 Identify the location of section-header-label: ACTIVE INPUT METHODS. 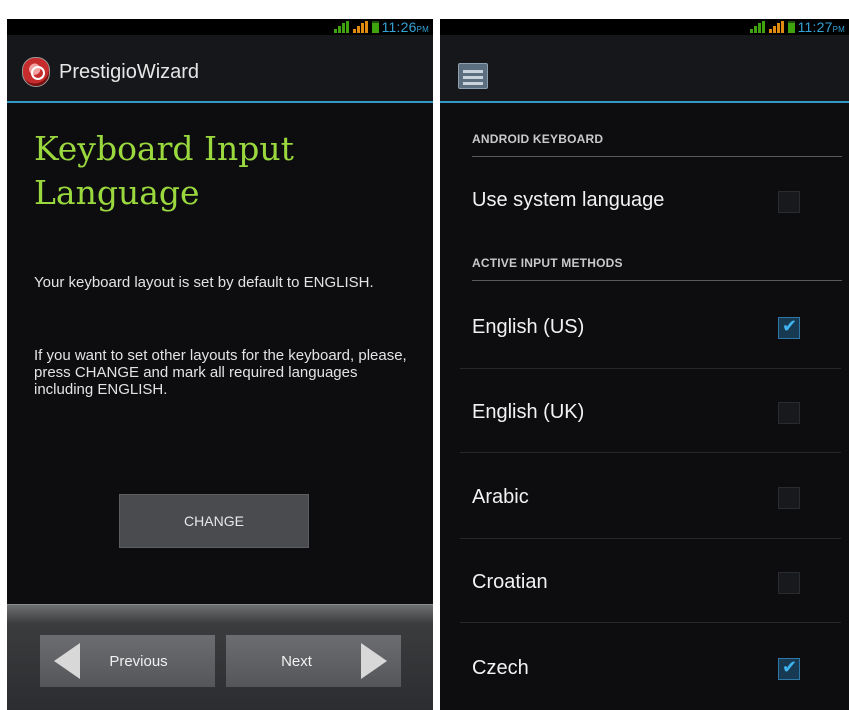
(547, 263).